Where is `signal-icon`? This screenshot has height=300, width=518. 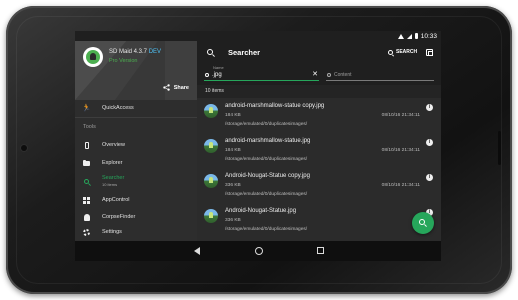
signal-icon is located at coordinates (409, 36).